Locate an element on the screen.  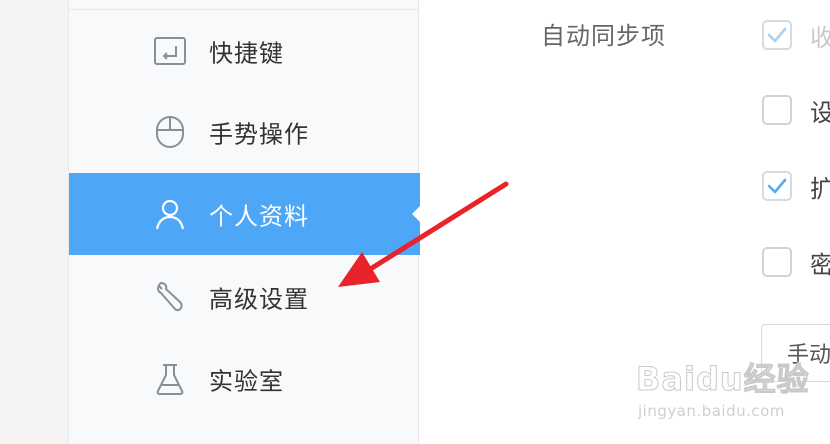
sidebar-item-label: 个人资料 is located at coordinates (259, 216).